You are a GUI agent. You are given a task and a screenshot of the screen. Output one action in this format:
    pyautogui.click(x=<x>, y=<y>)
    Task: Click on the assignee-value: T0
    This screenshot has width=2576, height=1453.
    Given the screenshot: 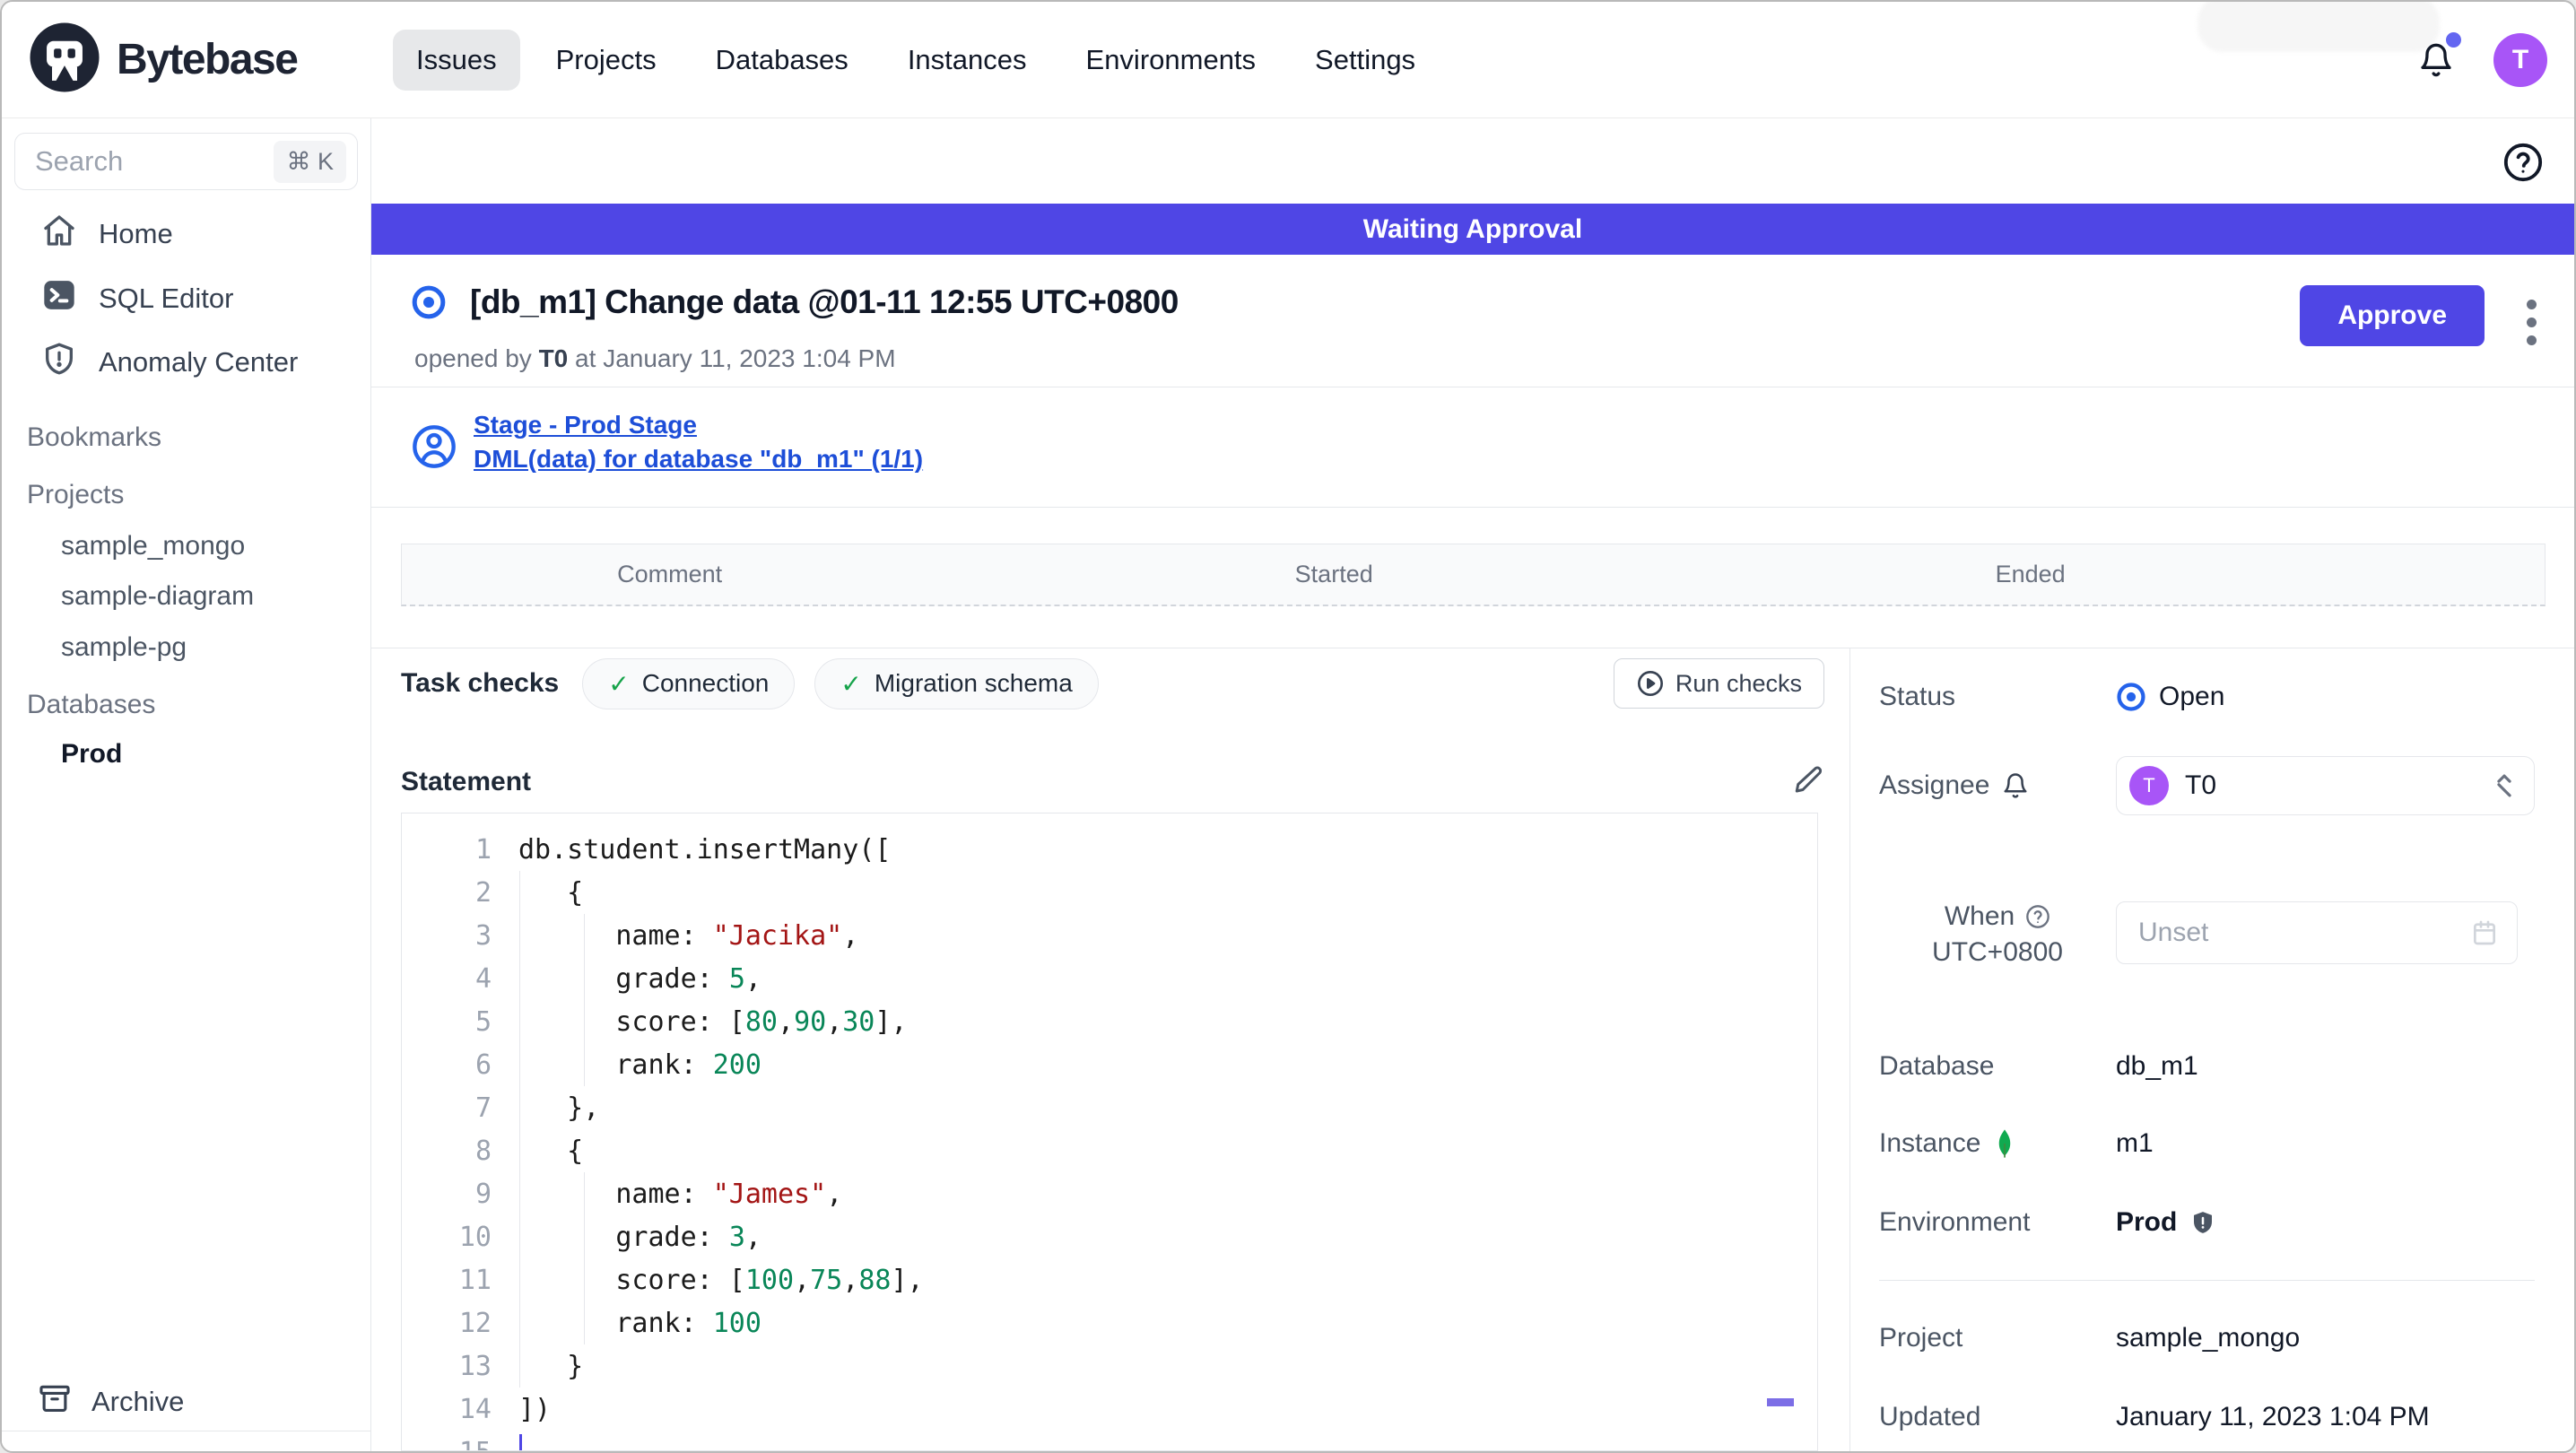 What is the action you would take?
    pyautogui.click(x=2201, y=785)
    